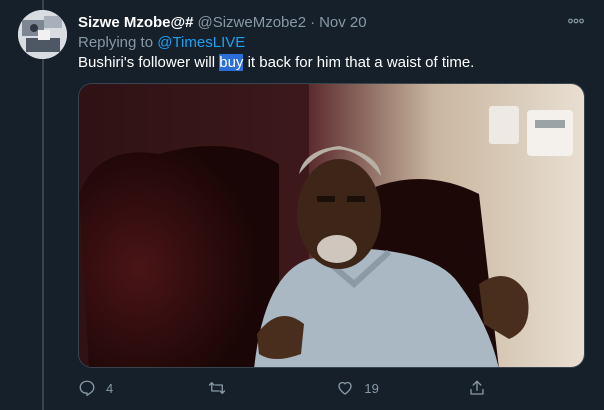  Describe the element at coordinates (251, 22) in the screenshot. I see `user-handle: @SizweMzobe2` at that location.